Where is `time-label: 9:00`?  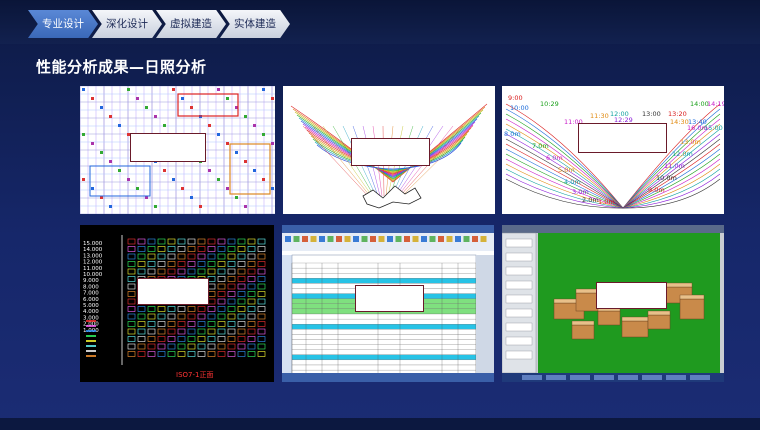
time-label: 9:00 is located at coordinates (515, 98).